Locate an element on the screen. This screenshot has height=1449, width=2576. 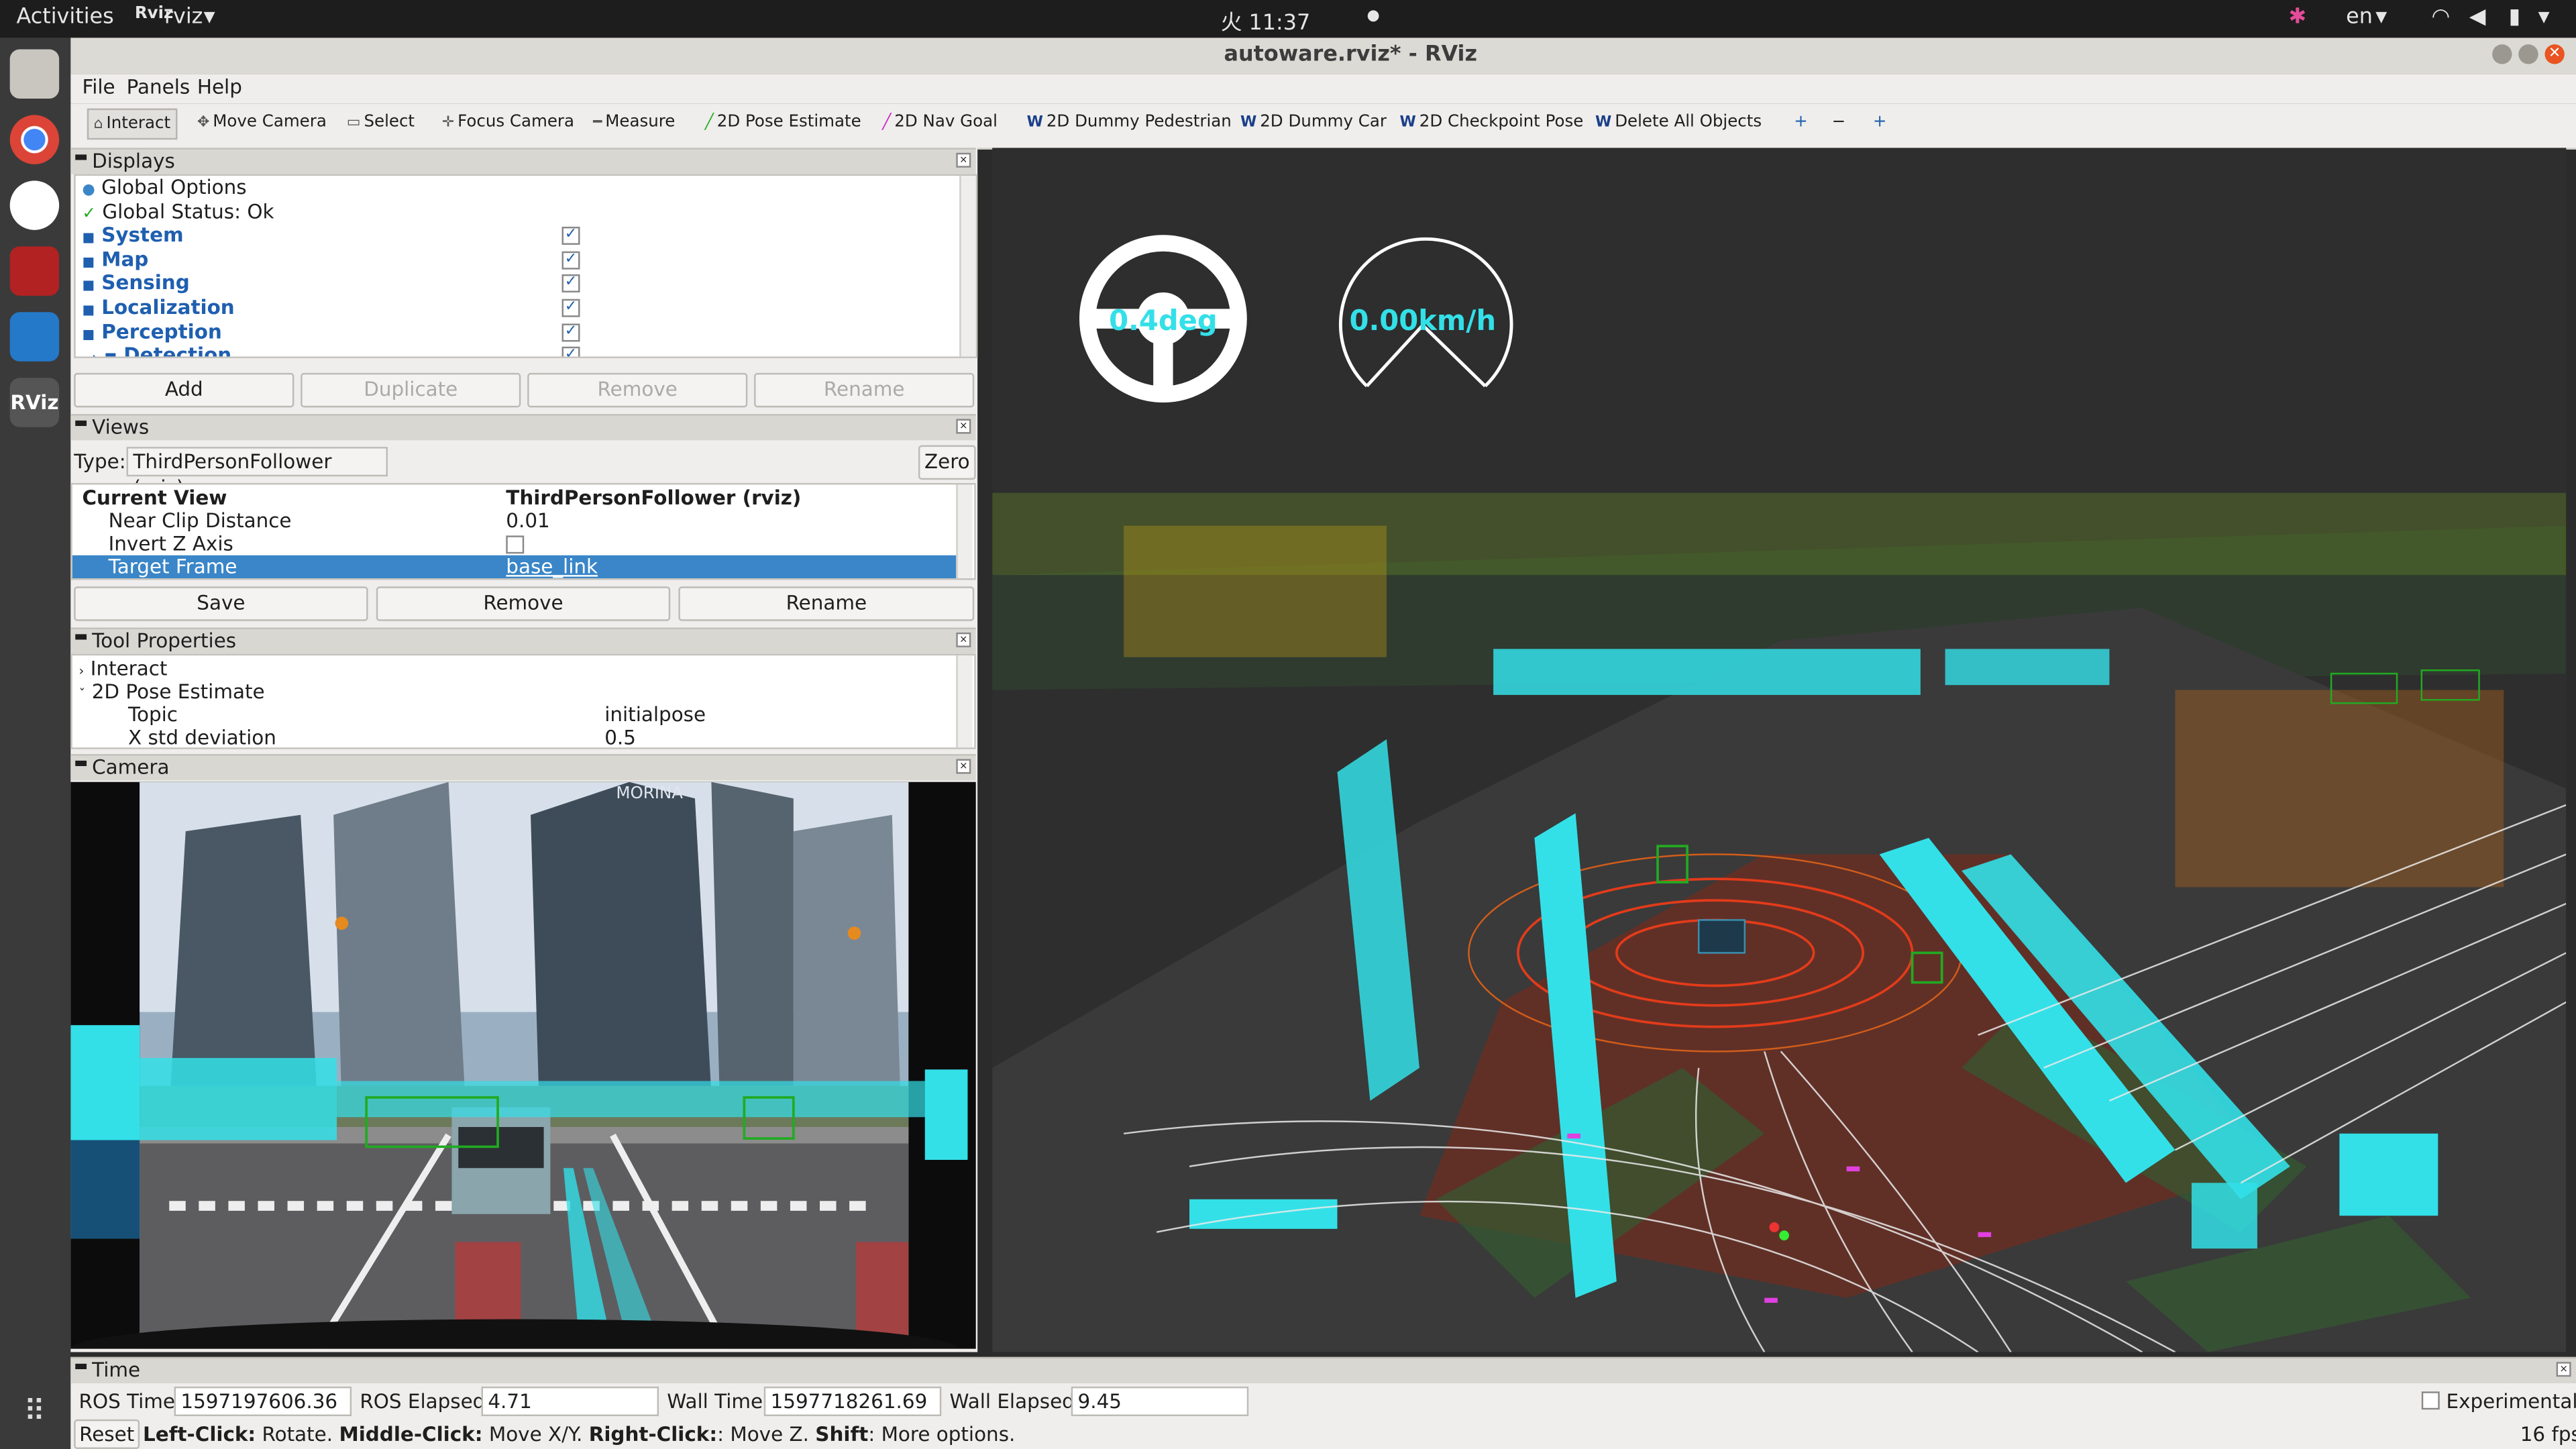
tool-2d-dummy-car: W 2D Dummy Car is located at coordinates (1313, 122).